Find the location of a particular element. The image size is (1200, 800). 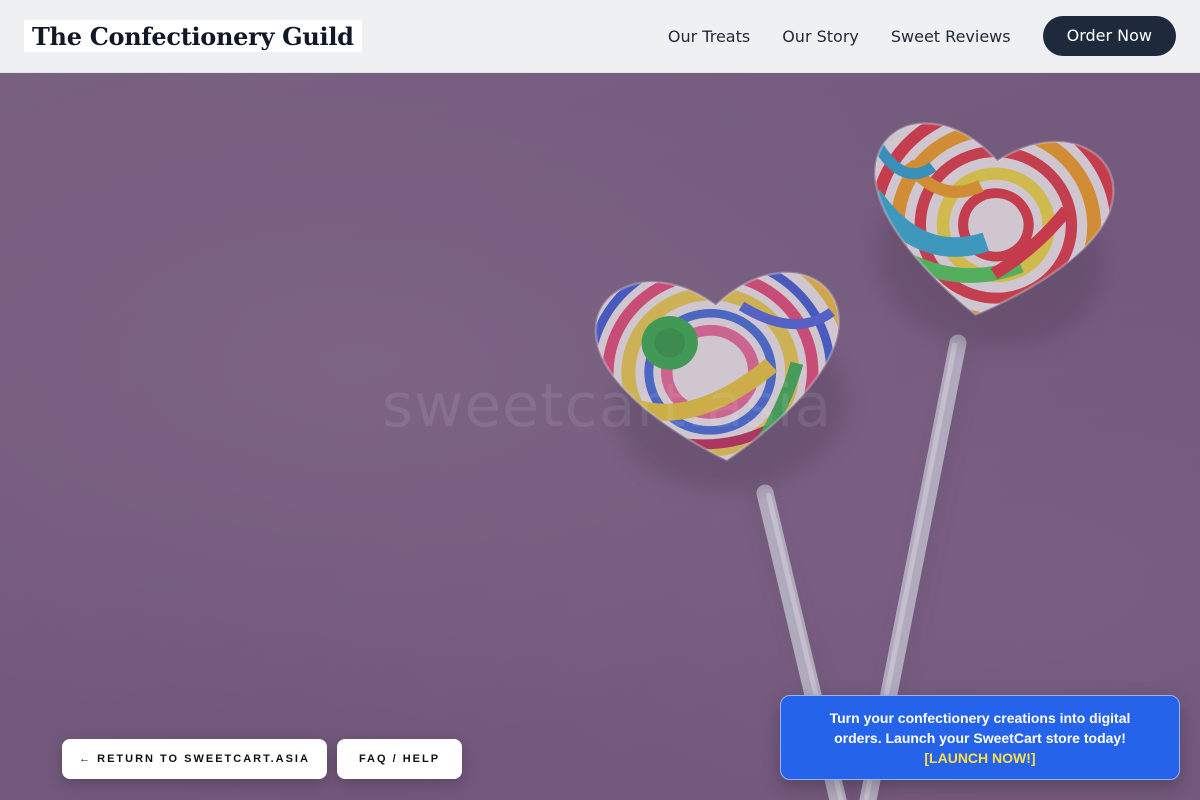

nav-link-sweet-reviews: Sweet Reviews is located at coordinates (951, 36).